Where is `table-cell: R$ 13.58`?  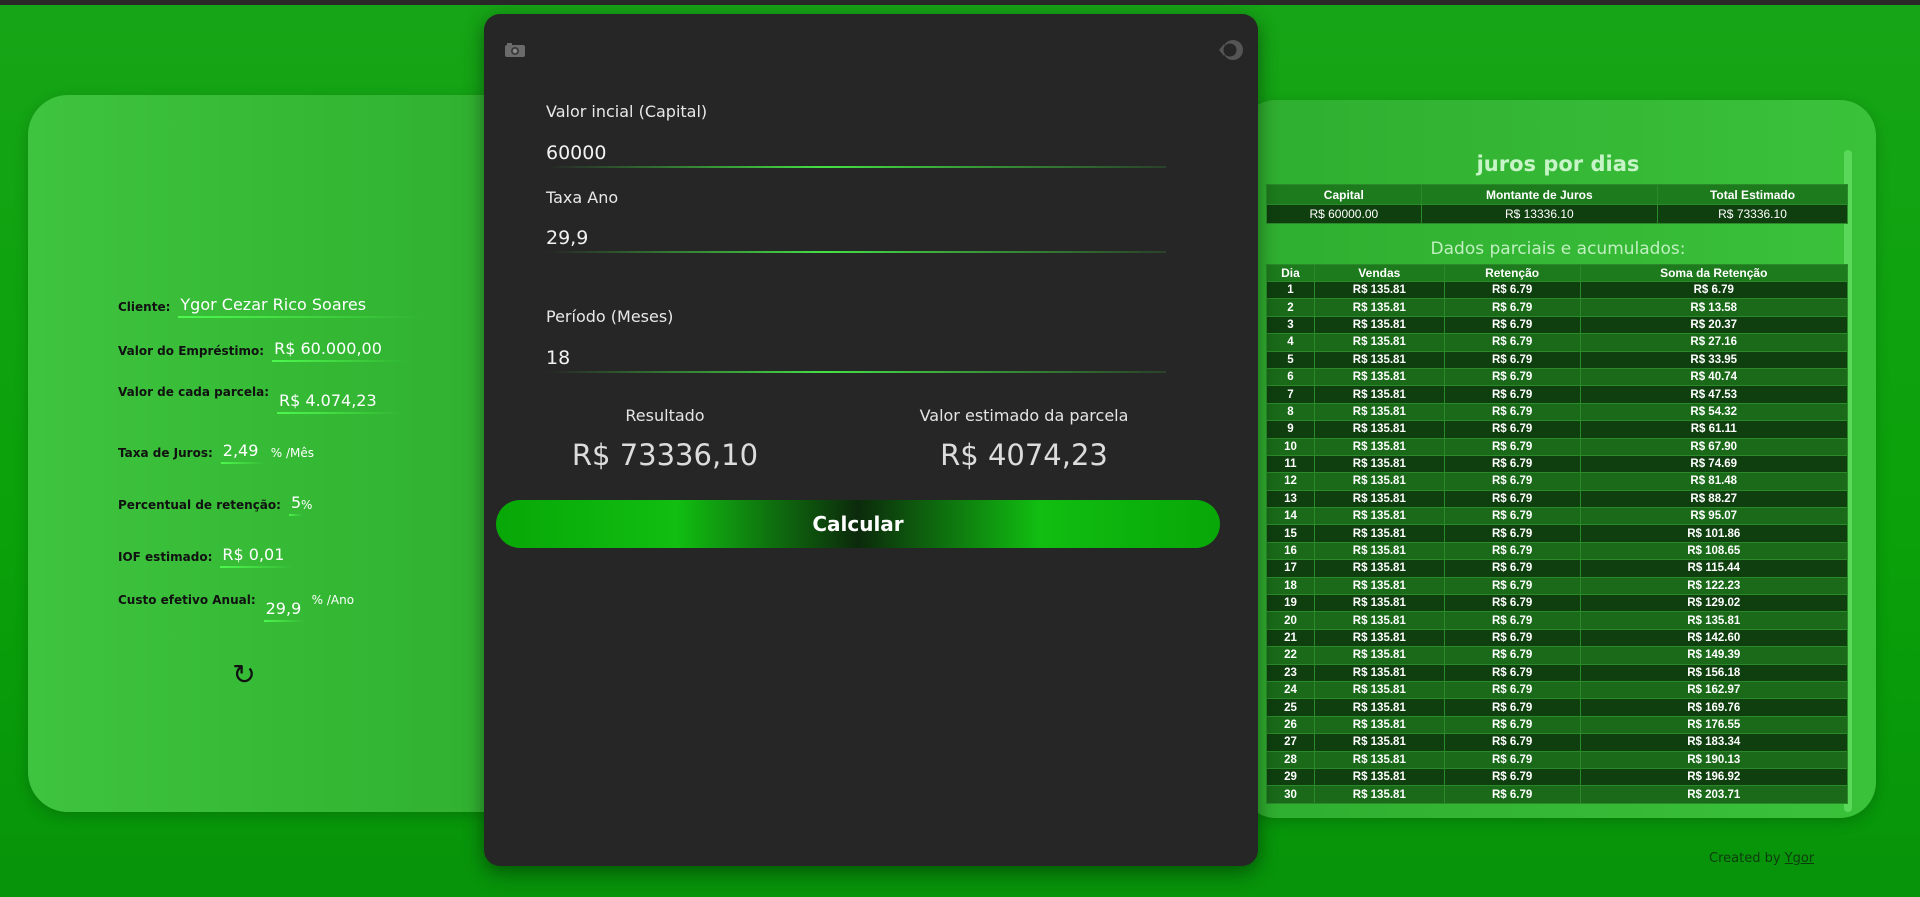 table-cell: R$ 13.58 is located at coordinates (1713, 307).